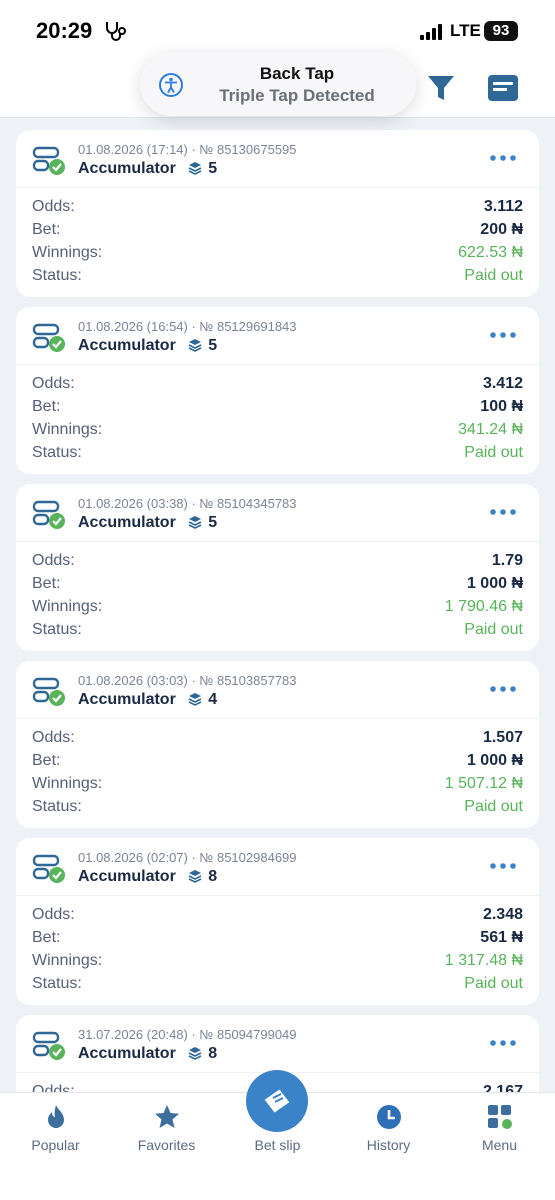 This screenshot has height=1200, width=555. What do you see at coordinates (441, 88) in the screenshot?
I see `filter-icon` at bounding box center [441, 88].